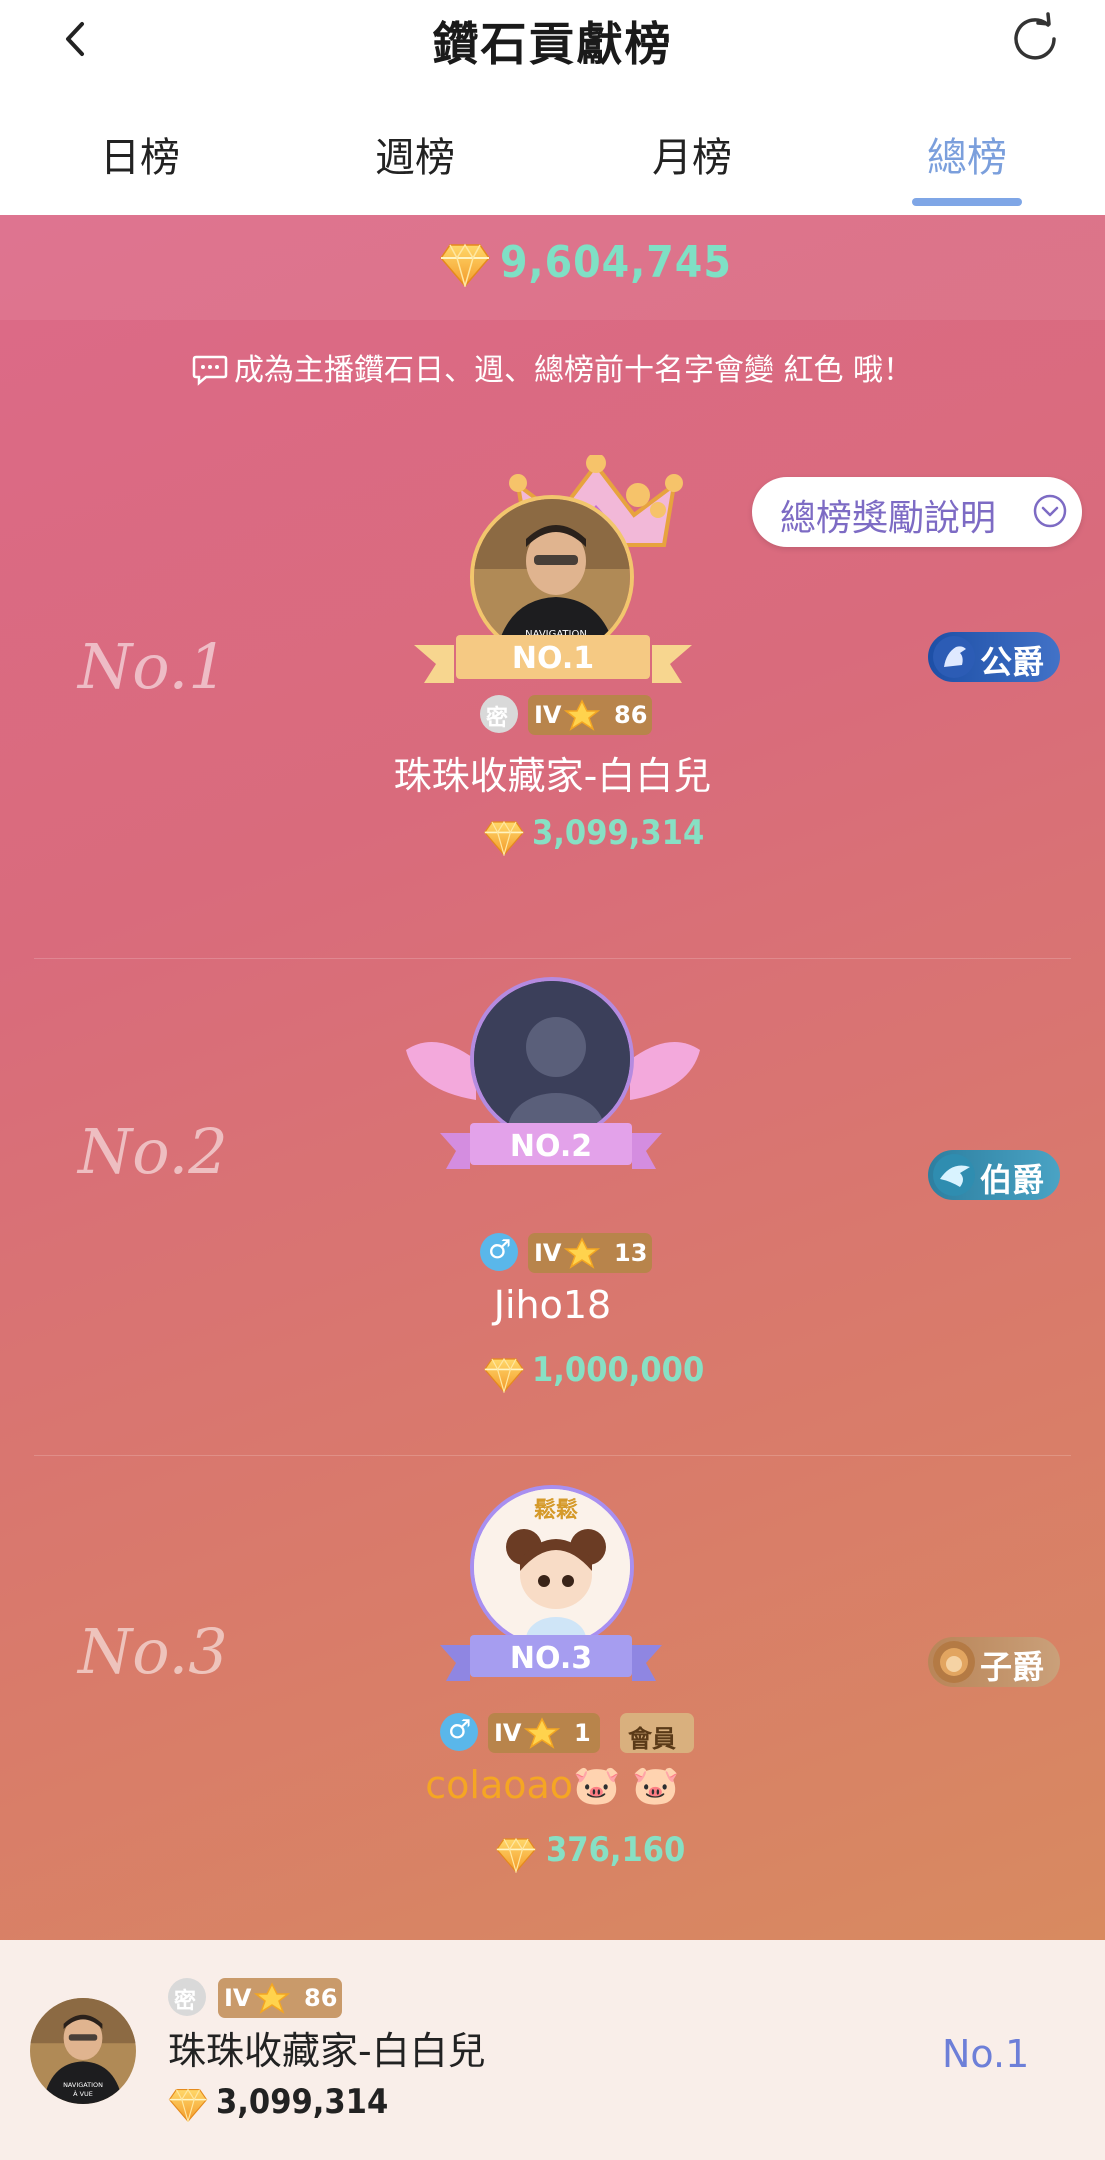 This screenshot has width=1105, height=2160. I want to click on tab-monthly: 月榜, so click(692, 154).